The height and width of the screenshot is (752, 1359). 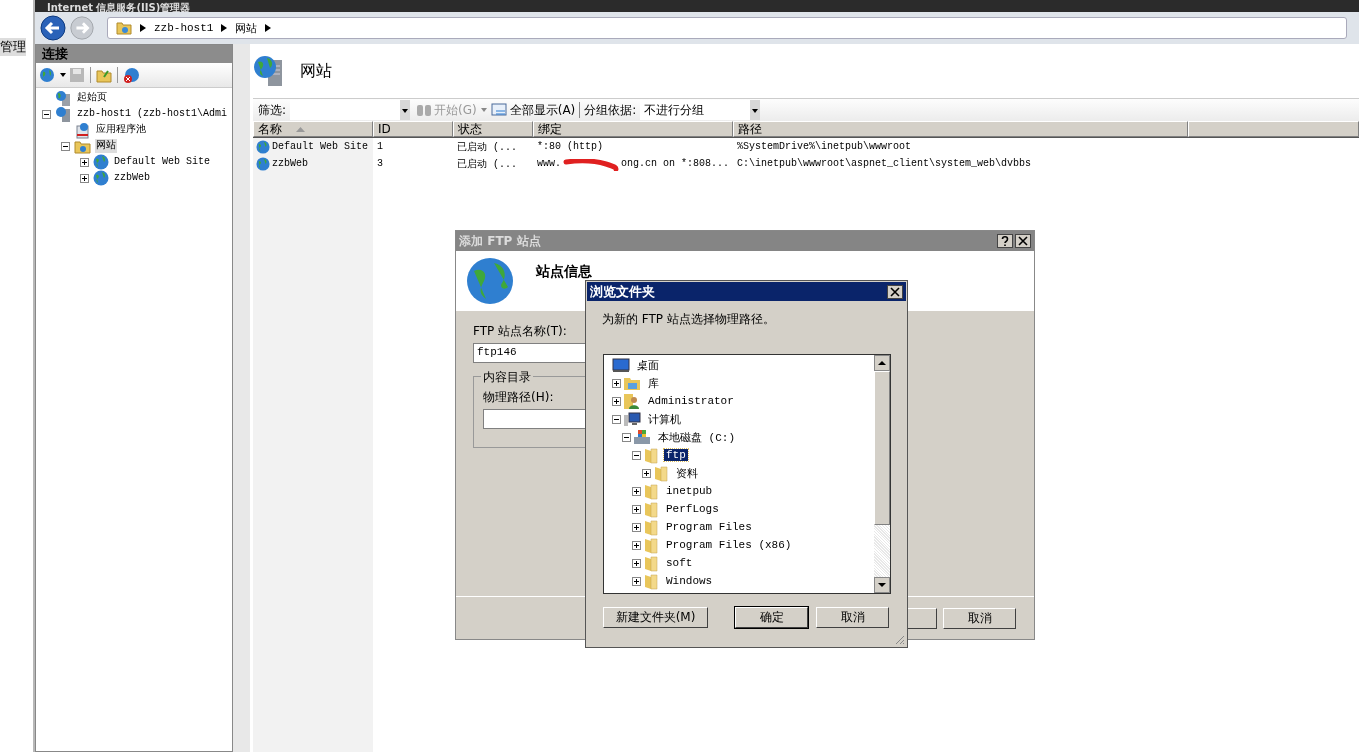 I want to click on scroll-down-button, so click(x=882, y=585).